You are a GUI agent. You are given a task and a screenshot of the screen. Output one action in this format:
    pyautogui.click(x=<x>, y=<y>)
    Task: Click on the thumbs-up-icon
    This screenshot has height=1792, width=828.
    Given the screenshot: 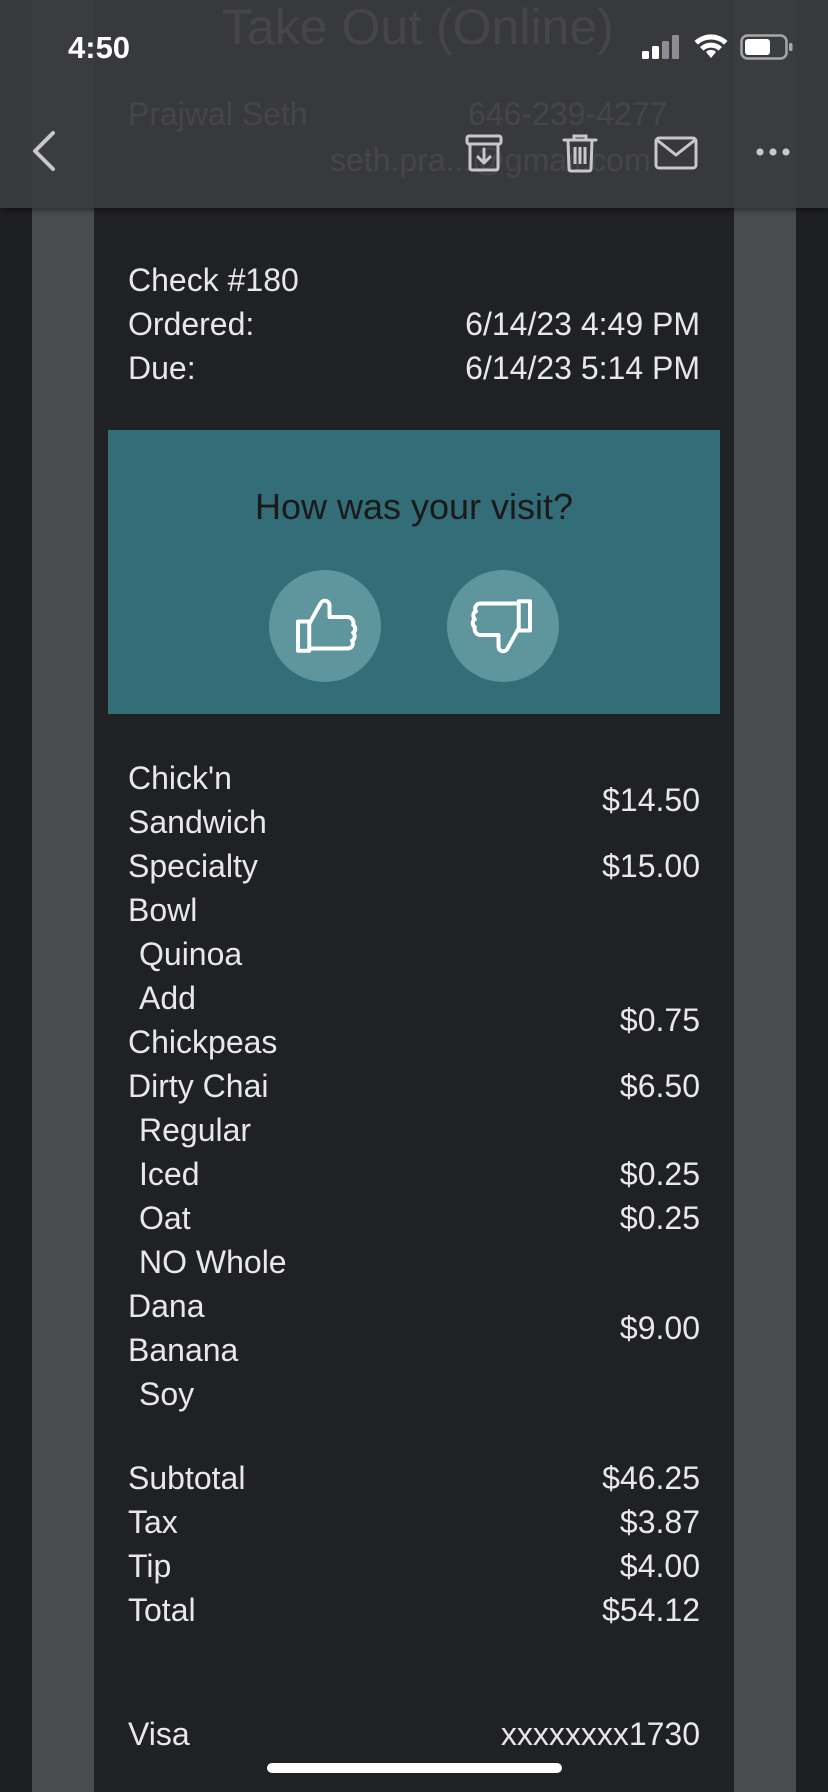 What is the action you would take?
    pyautogui.click(x=327, y=625)
    